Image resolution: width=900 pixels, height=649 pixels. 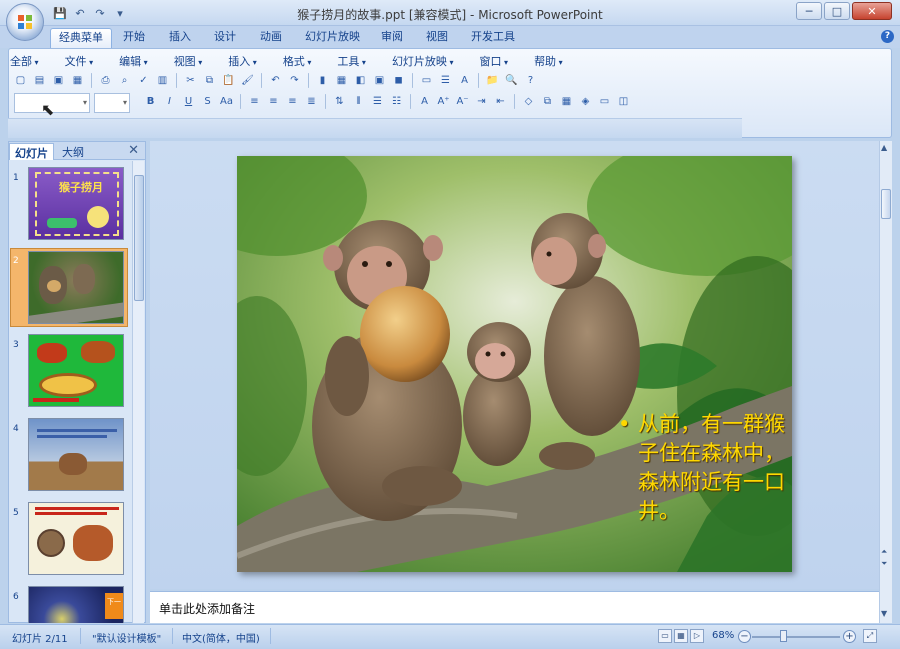 What do you see at coordinates (697, 636) in the screenshot?
I see `slideshow-view-icon: ▷` at bounding box center [697, 636].